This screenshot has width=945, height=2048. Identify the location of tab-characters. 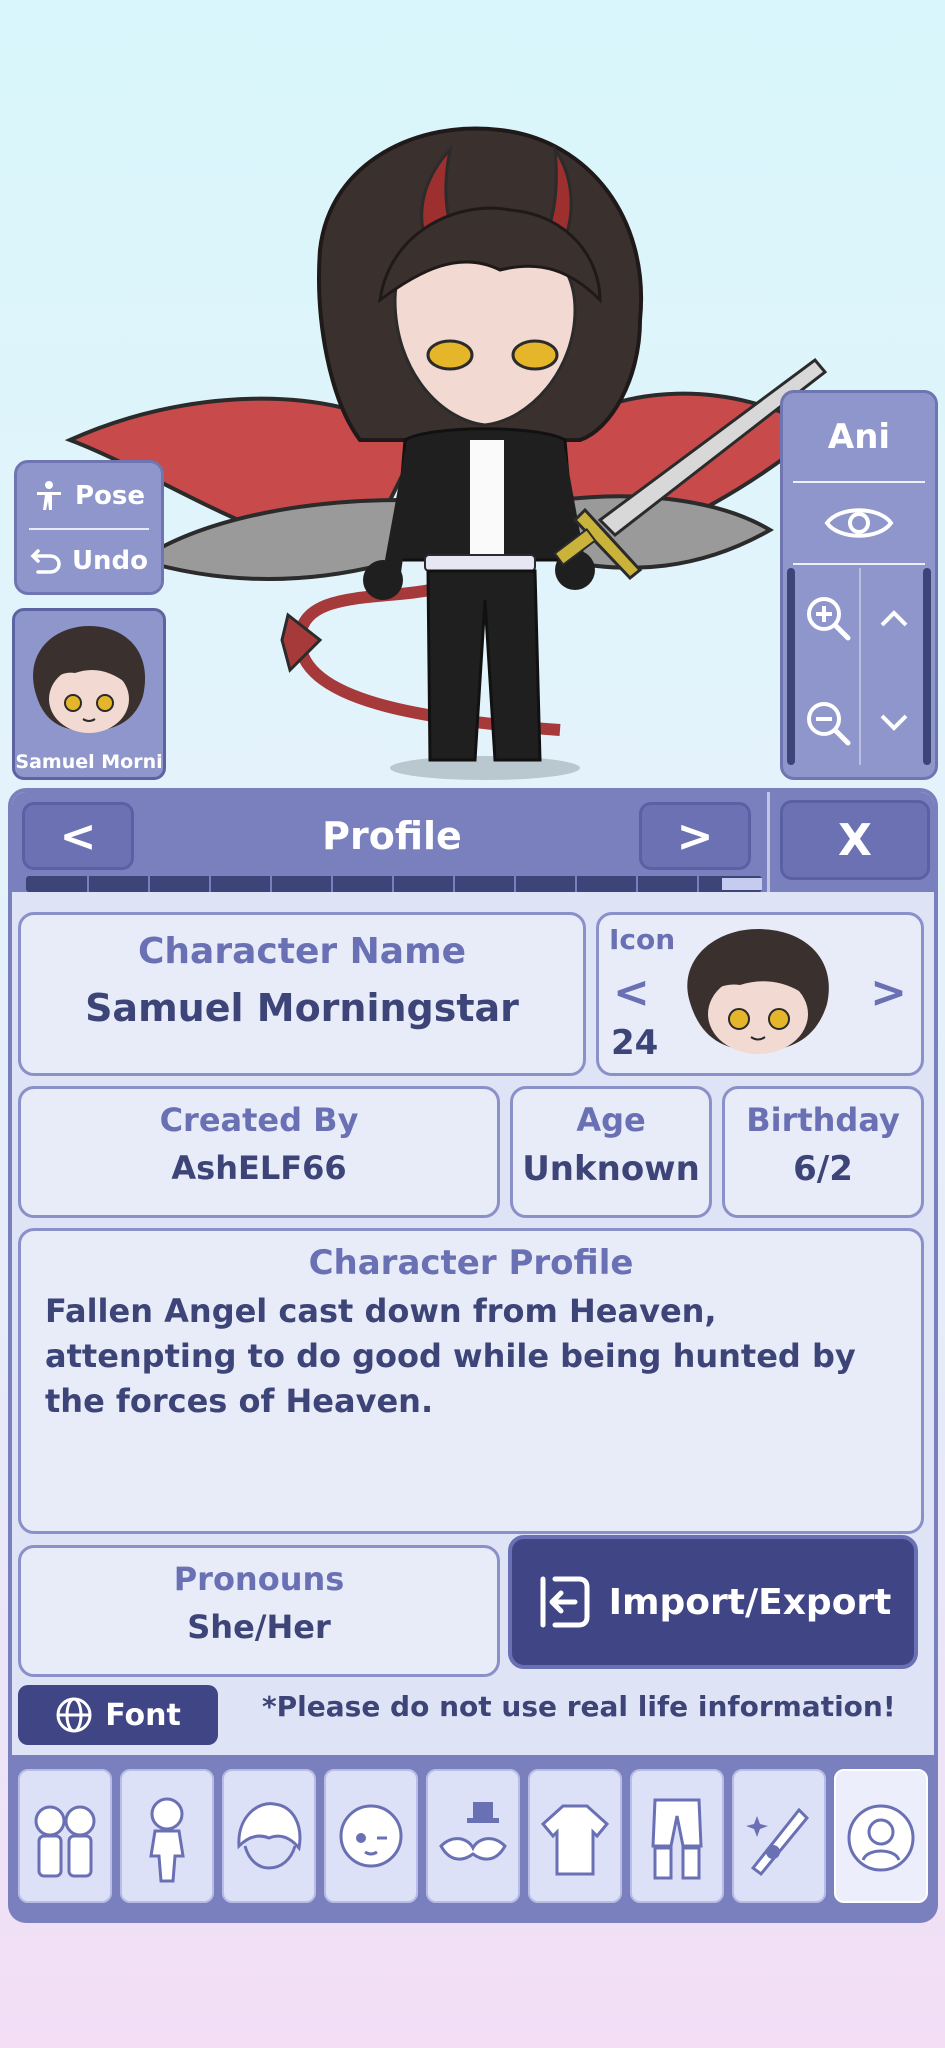
(65, 1836).